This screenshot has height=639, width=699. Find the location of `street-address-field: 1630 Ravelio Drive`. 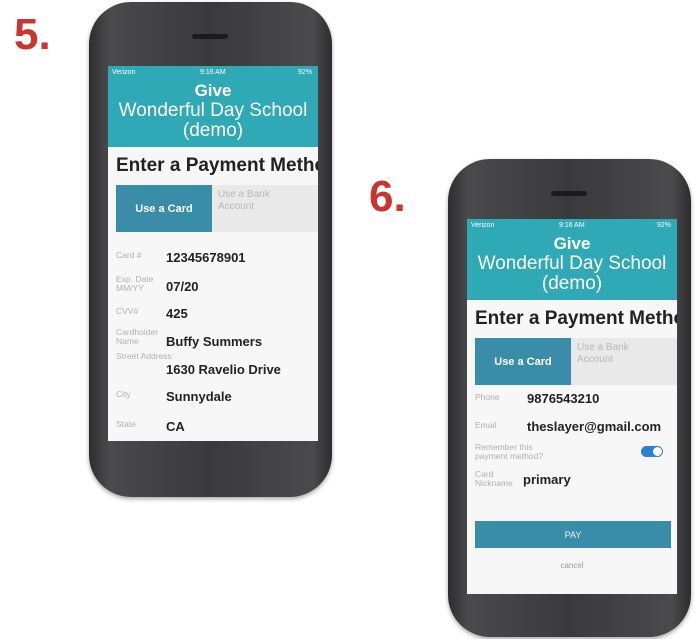

street-address-field: 1630 Ravelio Drive is located at coordinates (223, 369).